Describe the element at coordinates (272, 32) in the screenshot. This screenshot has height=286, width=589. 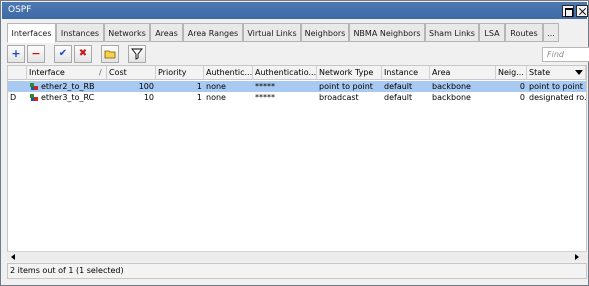
I see `tab-virtual-links: Virtual Links` at that location.